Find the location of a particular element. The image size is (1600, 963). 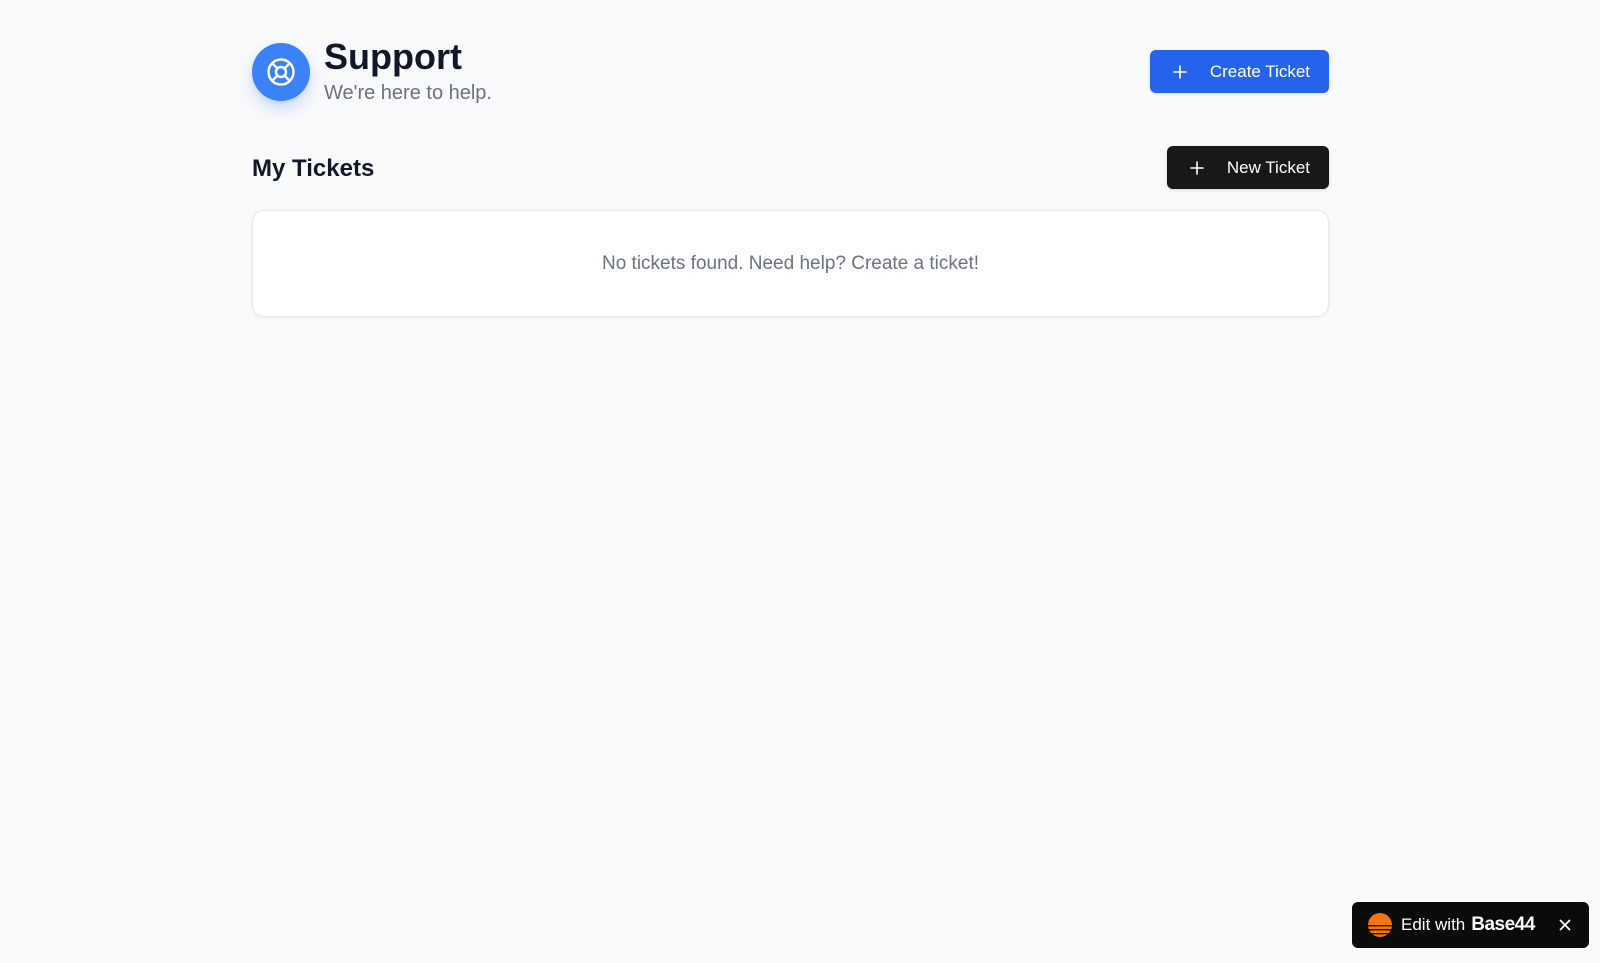

base44-logo-icon is located at coordinates (1380, 925).